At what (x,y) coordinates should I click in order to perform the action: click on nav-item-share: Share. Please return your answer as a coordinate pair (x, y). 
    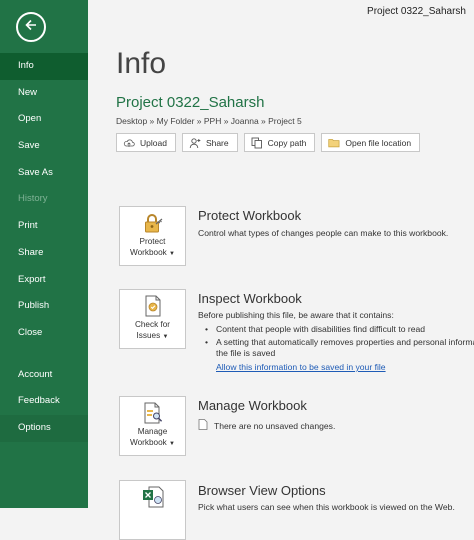
    Looking at the image, I should click on (44, 253).